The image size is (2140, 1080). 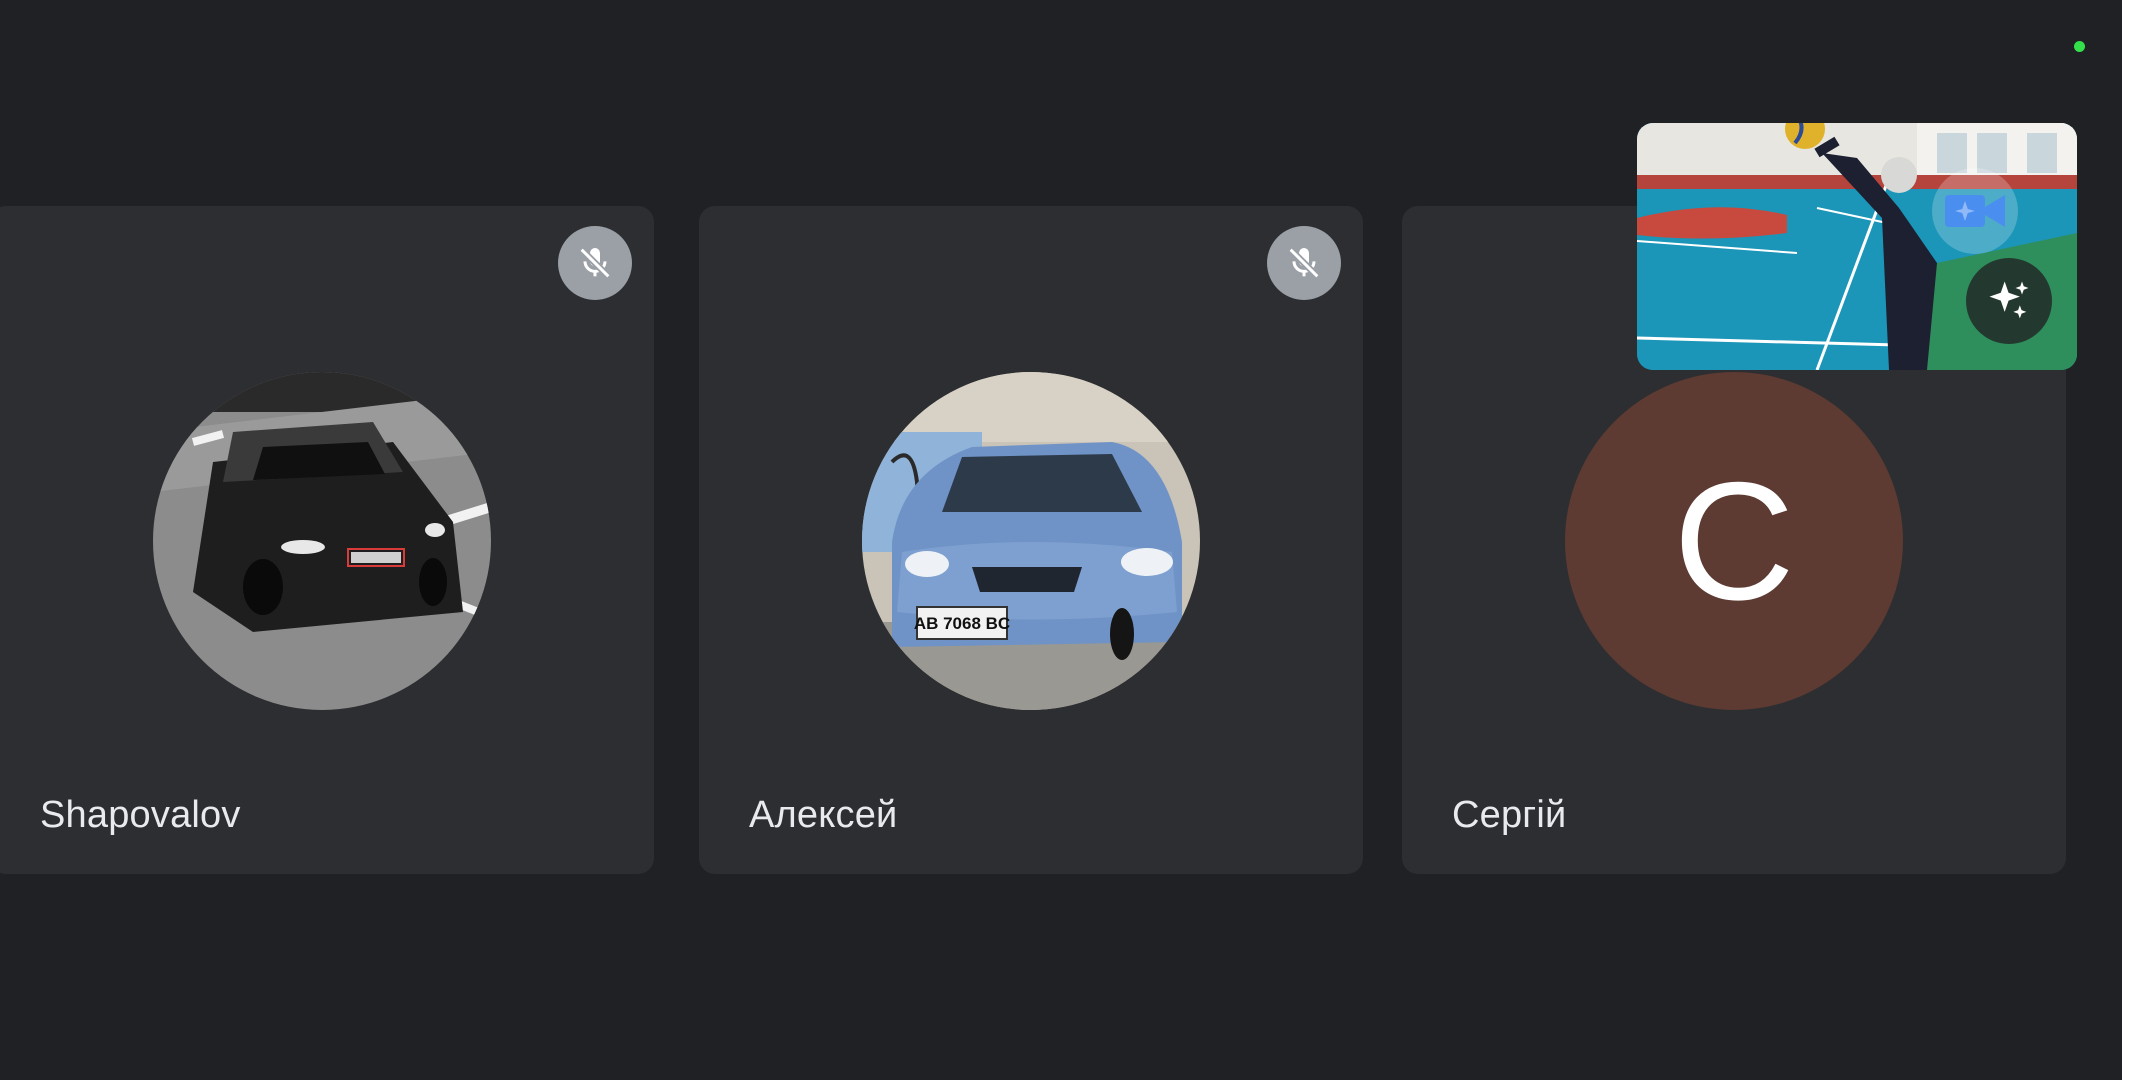 I want to click on avatar: AB 7068 BC, so click(x=1031, y=541).